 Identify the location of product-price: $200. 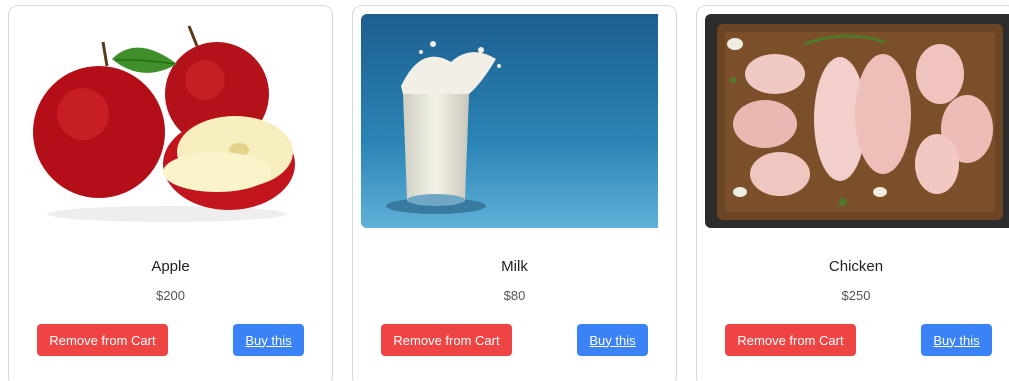
(170, 295).